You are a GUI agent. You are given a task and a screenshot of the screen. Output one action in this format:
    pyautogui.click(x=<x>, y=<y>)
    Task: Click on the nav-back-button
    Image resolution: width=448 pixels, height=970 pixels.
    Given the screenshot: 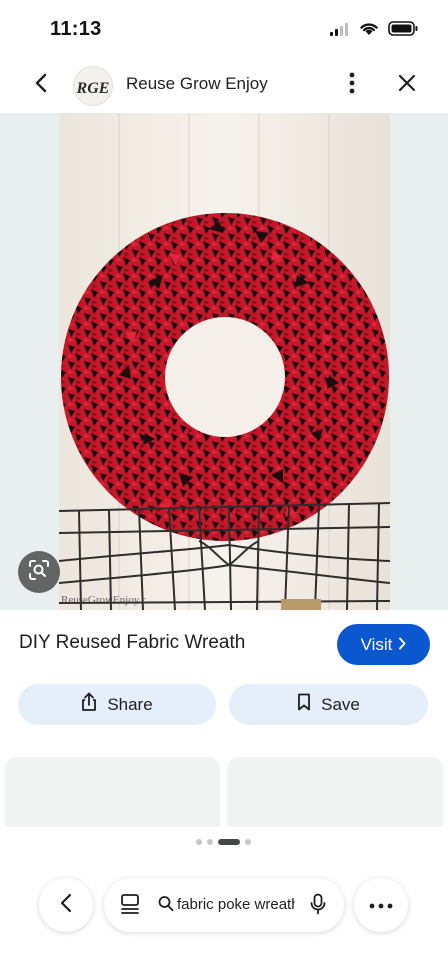 What is the action you would take?
    pyautogui.click(x=66, y=905)
    